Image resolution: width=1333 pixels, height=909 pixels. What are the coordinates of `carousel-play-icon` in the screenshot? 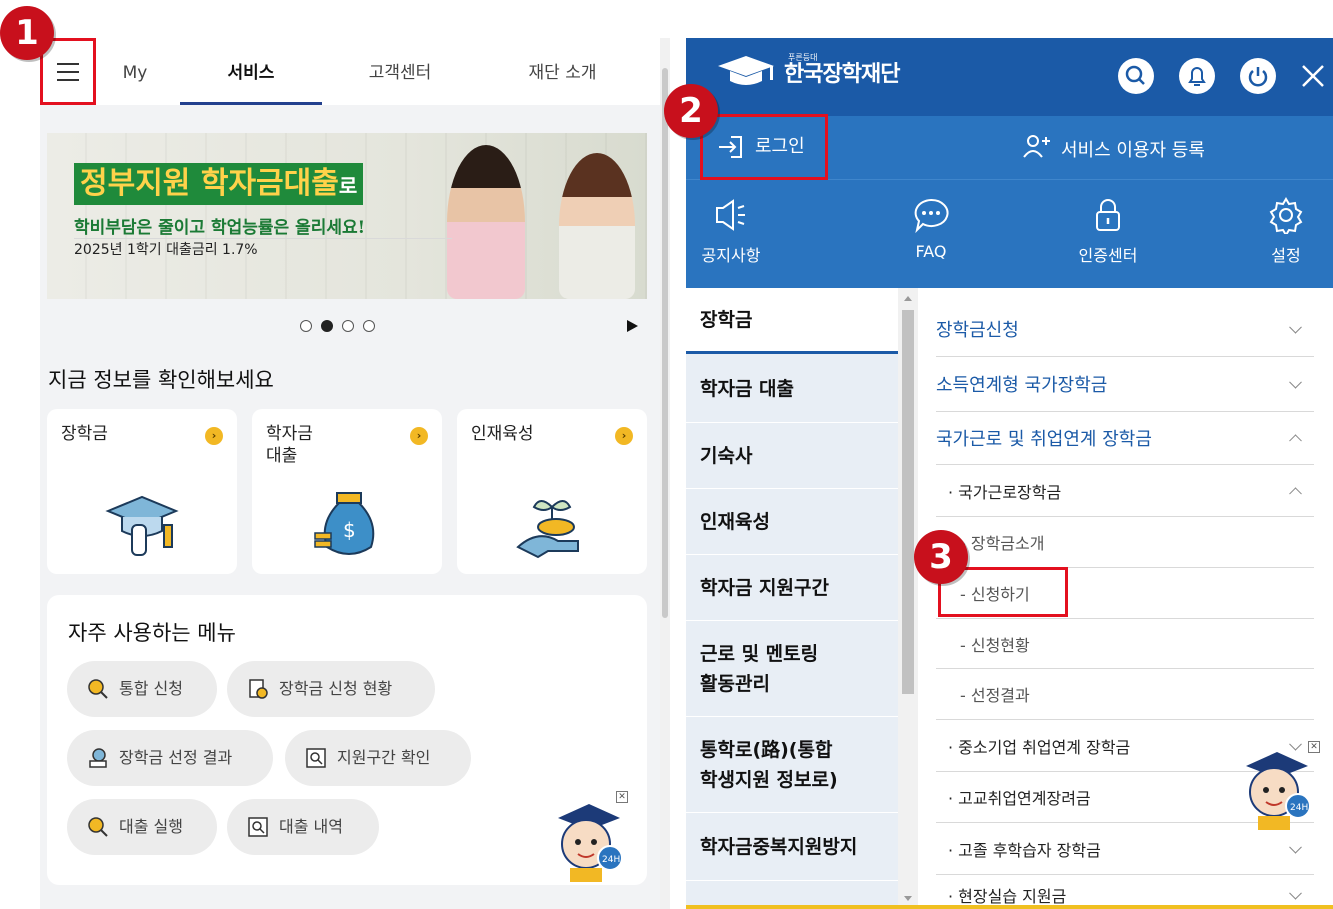 It's located at (632, 326).